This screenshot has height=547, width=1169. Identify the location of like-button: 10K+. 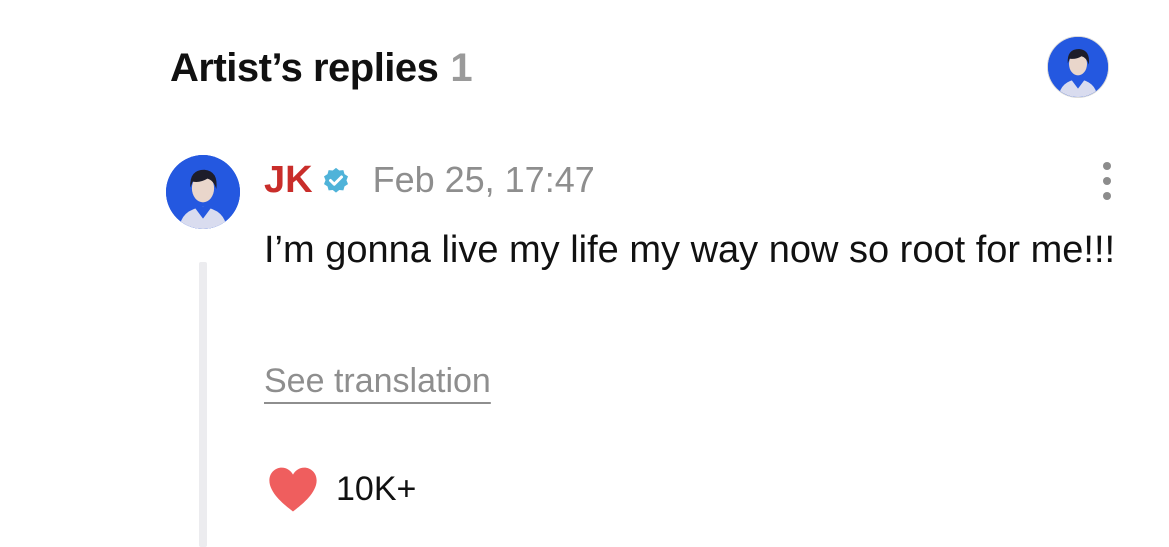
(341, 489).